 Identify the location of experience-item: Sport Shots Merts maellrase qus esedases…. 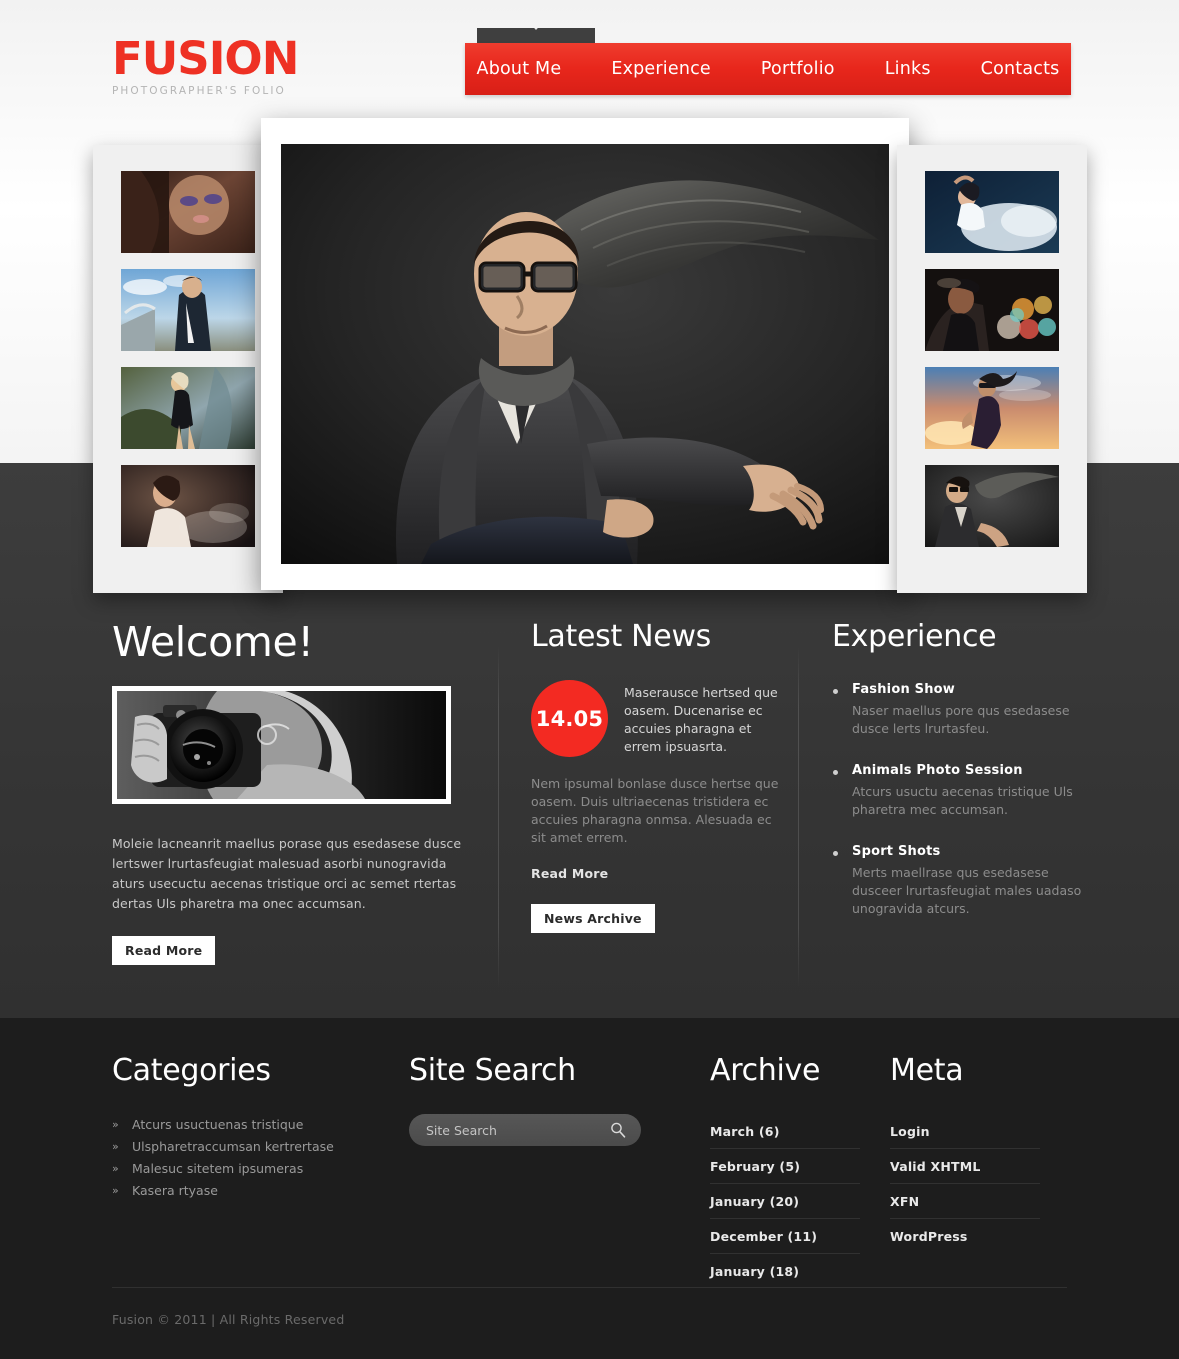
(963, 881).